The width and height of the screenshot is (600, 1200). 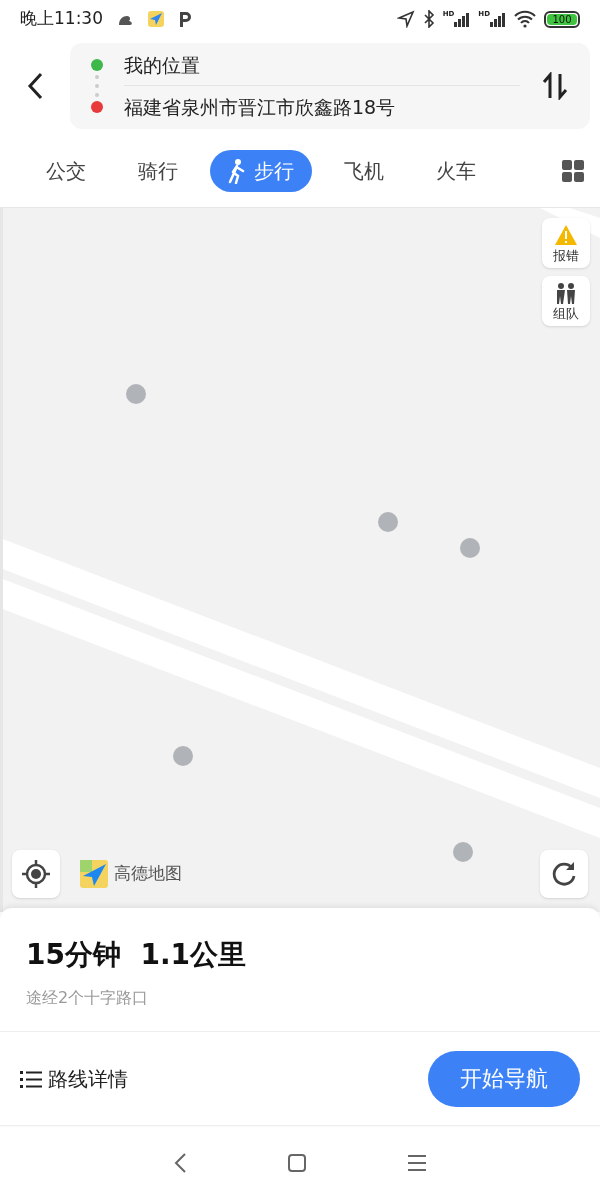 I want to click on refresh-icon, so click(x=564, y=874).